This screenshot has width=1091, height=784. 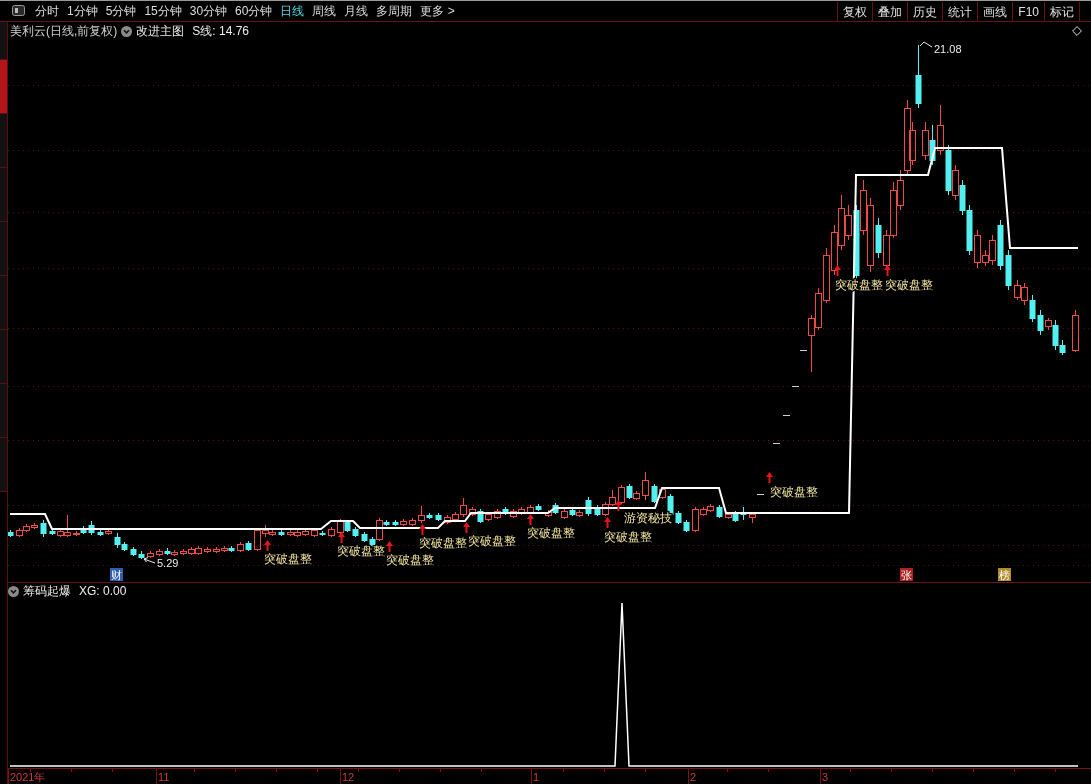 I want to click on price-label: 5.29, so click(x=168, y=563).